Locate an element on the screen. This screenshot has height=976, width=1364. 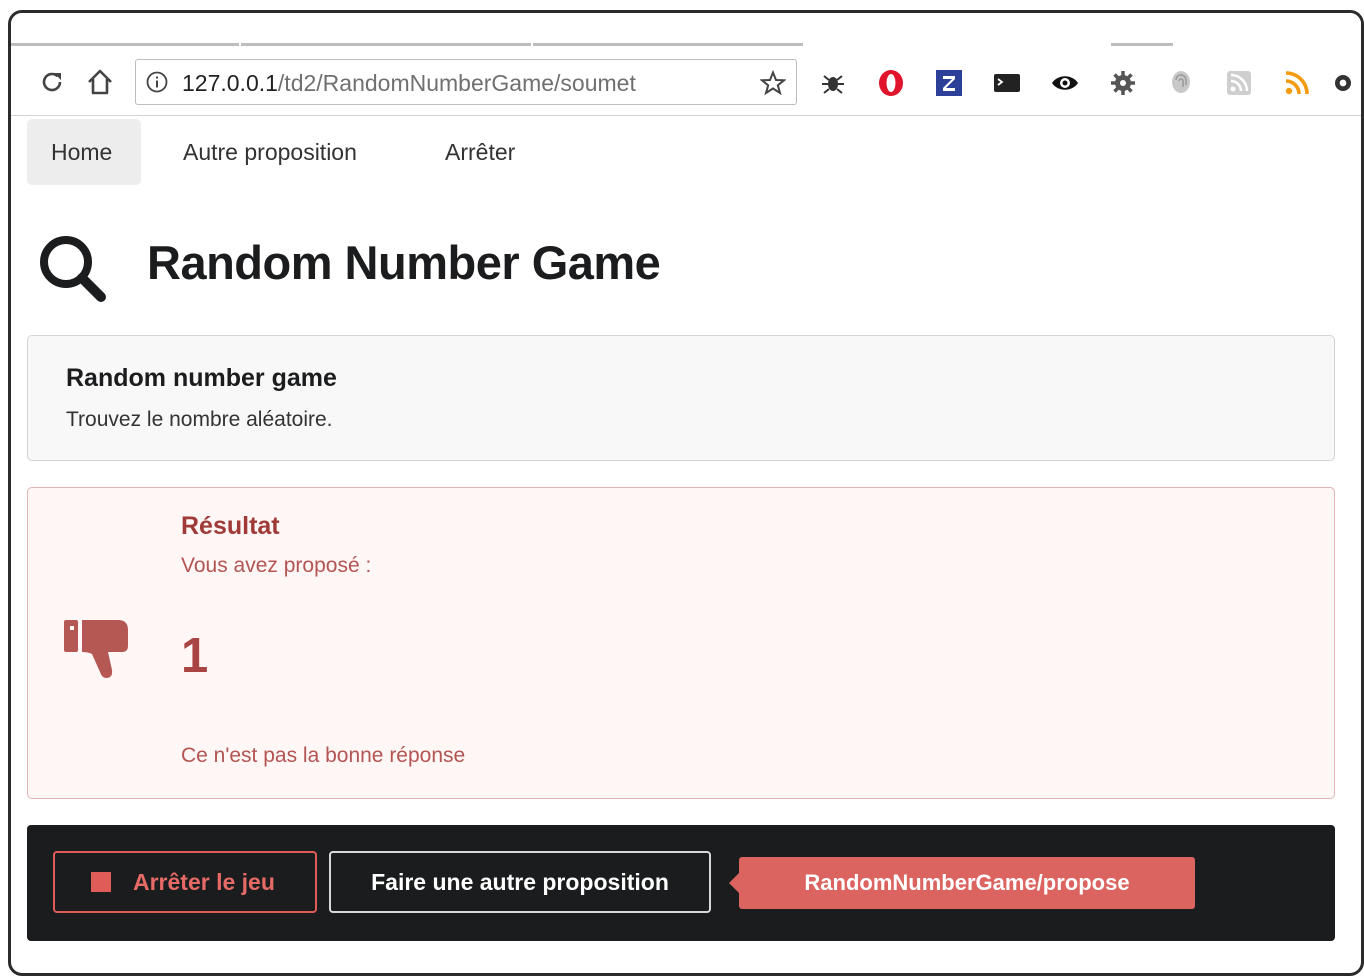
proposed-number: 1 is located at coordinates (195, 656).